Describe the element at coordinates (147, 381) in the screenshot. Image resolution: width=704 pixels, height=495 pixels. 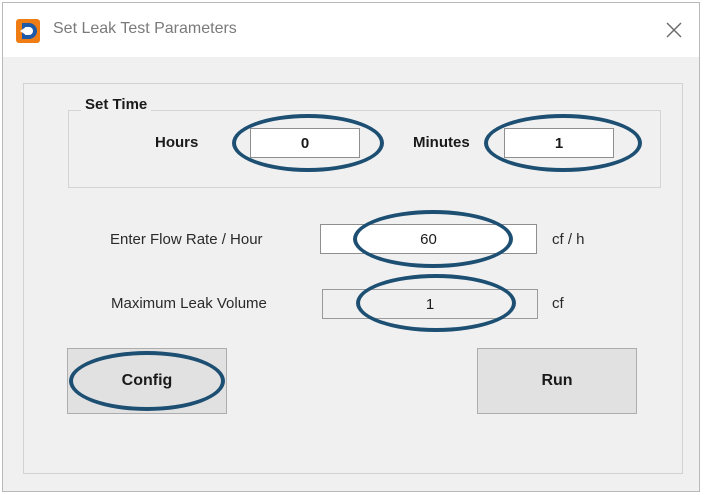
I see `config-button: Config` at that location.